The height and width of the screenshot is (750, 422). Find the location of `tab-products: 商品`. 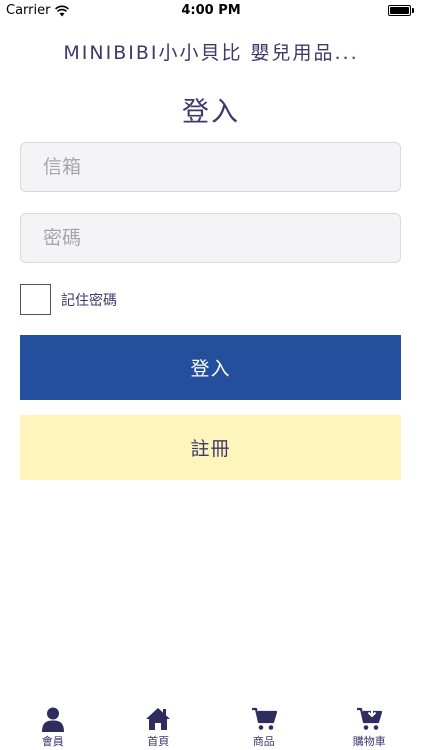

tab-products: 商品 is located at coordinates (264, 727).